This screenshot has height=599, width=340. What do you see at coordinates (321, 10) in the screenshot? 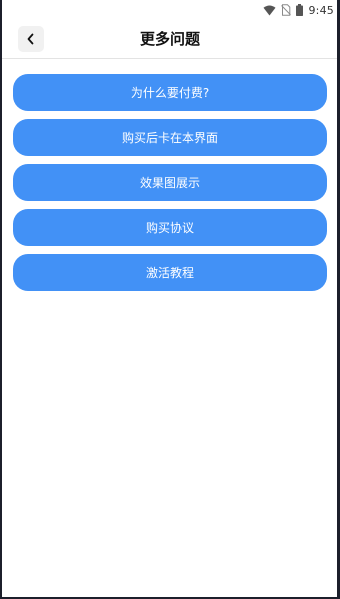
I see `status-time: 9:45` at bounding box center [321, 10].